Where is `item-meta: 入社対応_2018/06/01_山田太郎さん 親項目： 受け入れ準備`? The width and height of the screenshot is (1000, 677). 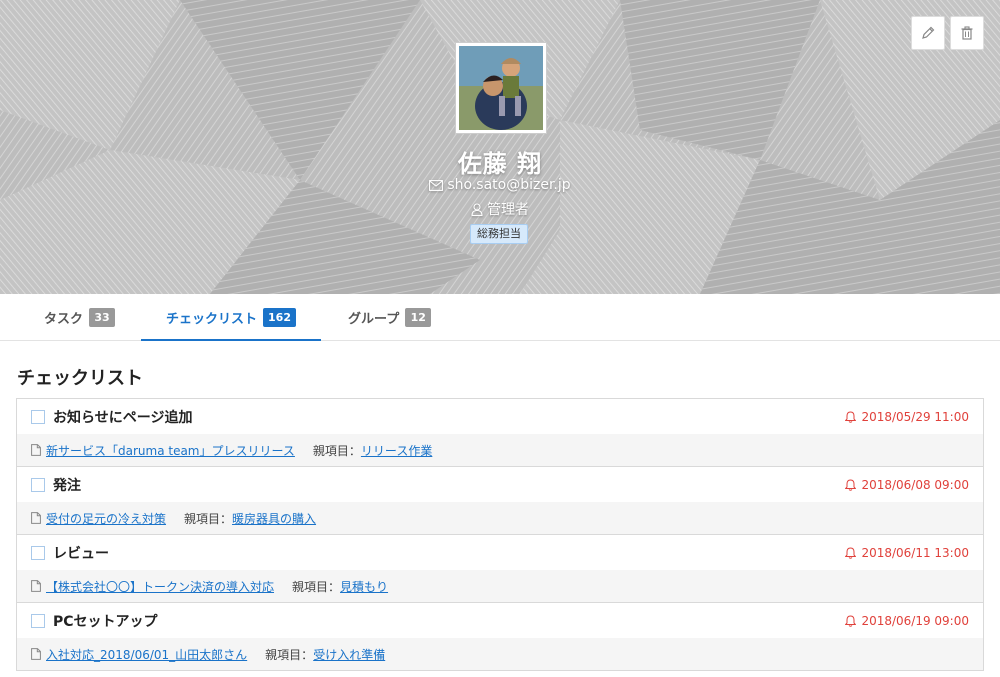 item-meta: 入社対応_2018/06/01_山田太郎さん 親項目： 受け入れ準備 is located at coordinates (500, 654).